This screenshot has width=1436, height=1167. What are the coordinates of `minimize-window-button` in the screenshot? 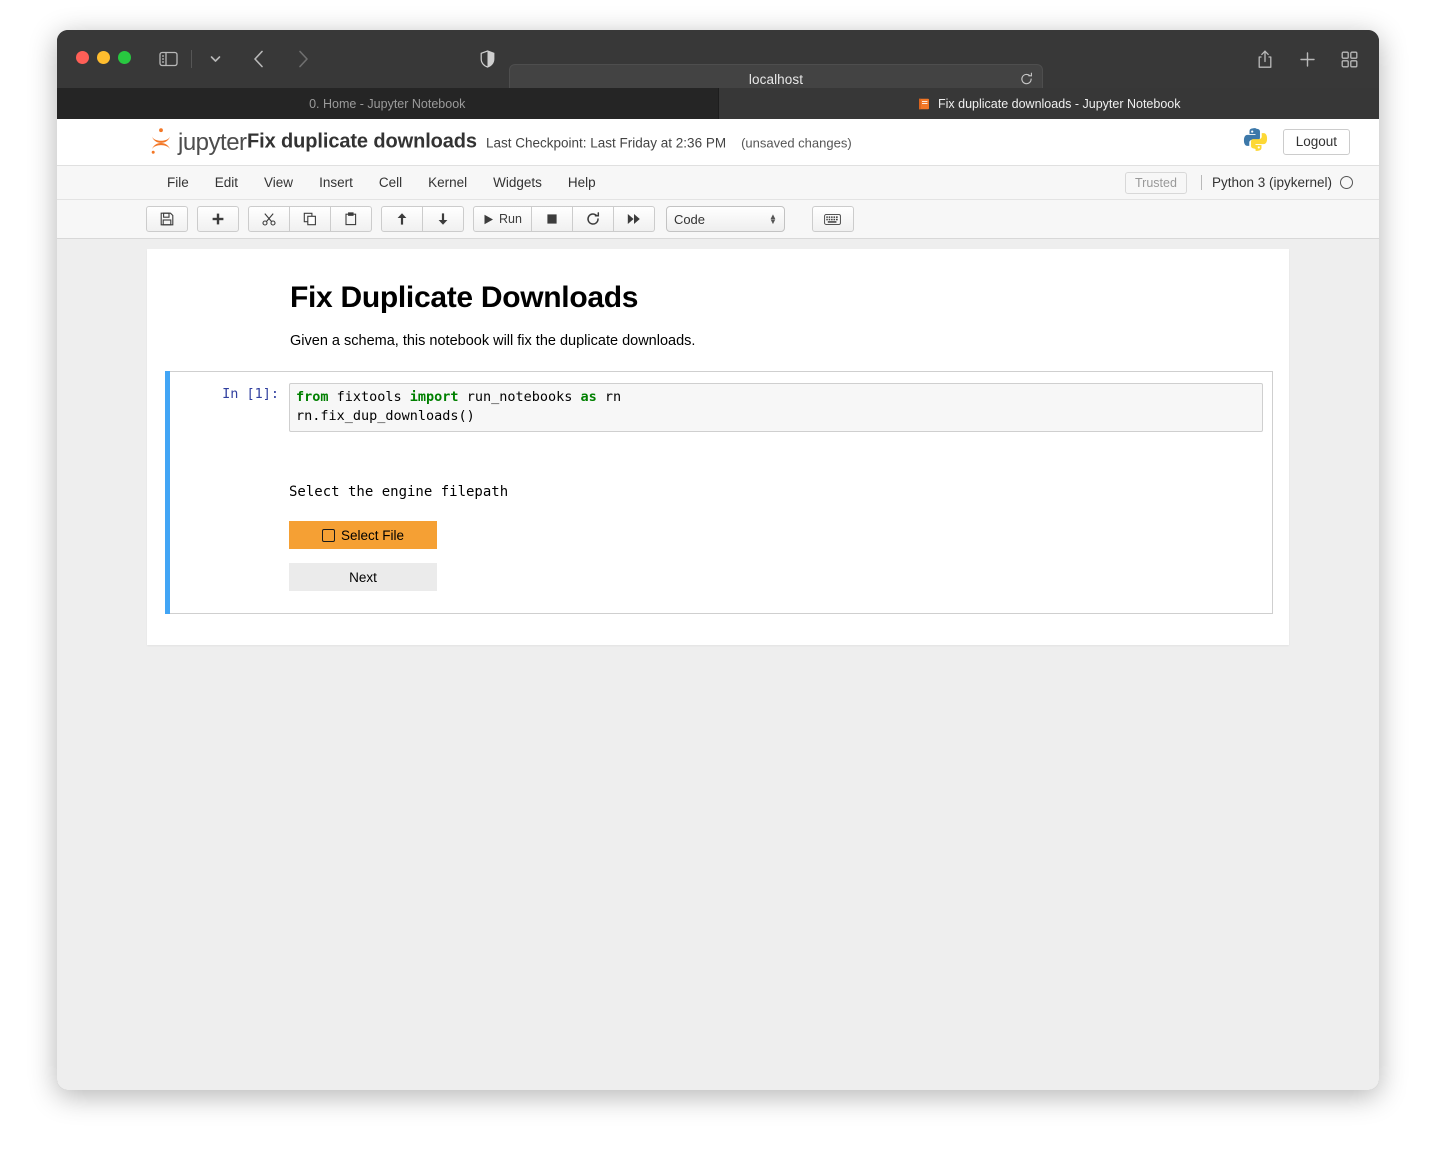 It's located at (103, 57).